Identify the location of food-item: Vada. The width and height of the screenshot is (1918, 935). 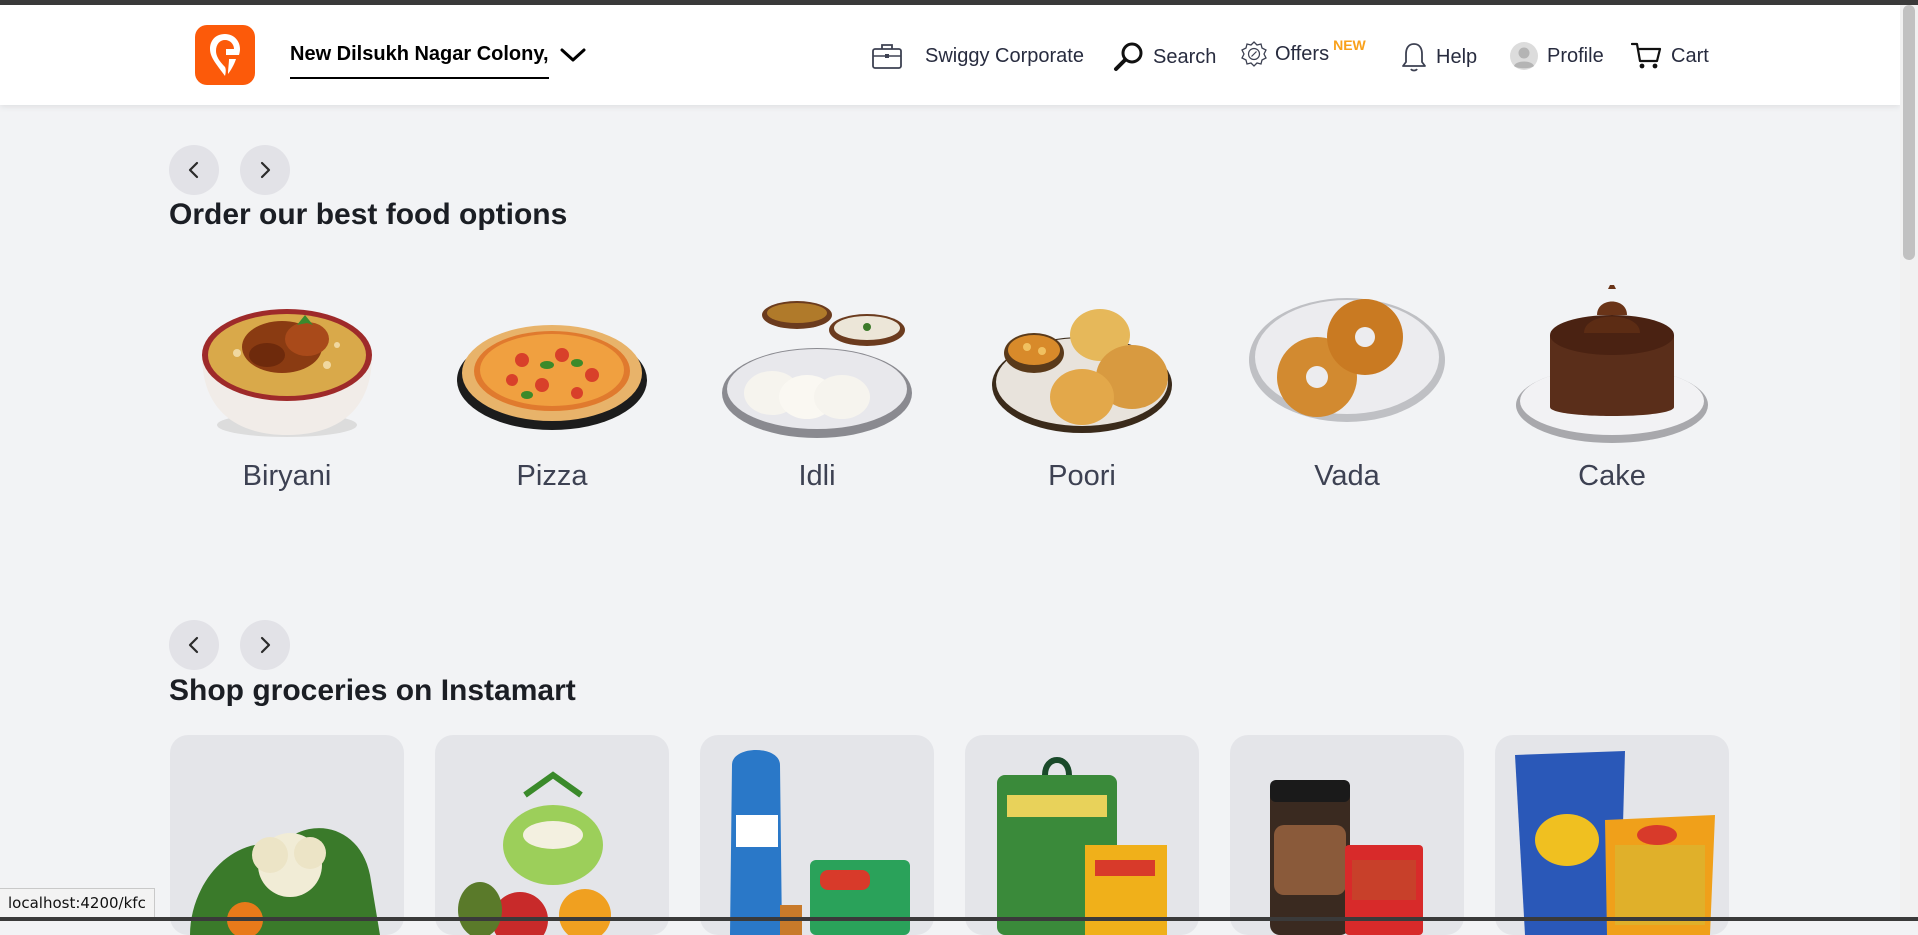
(1347, 395).